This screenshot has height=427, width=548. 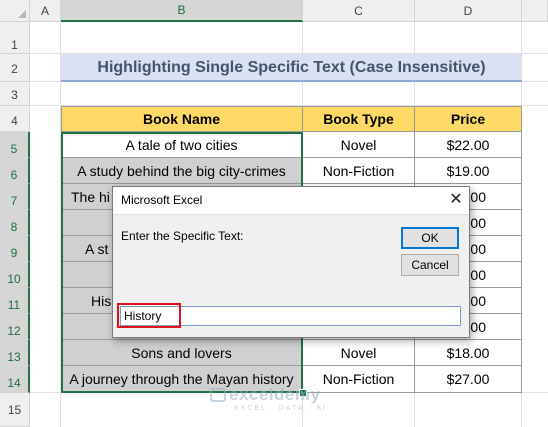 I want to click on dialog-title: Microsoft Excel, so click(x=162, y=200).